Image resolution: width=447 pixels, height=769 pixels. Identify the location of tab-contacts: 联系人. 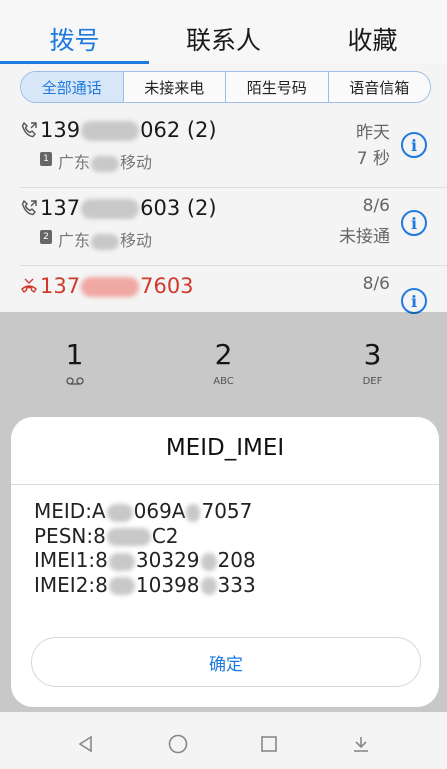
(223, 39).